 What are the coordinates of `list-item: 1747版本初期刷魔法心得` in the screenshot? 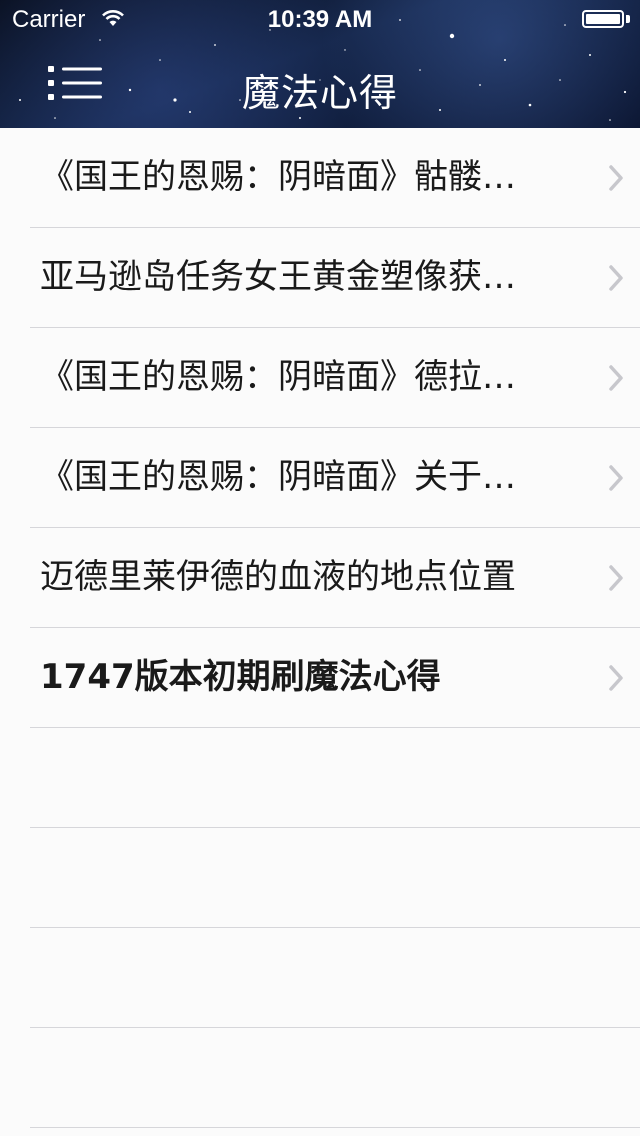 It's located at (335, 678).